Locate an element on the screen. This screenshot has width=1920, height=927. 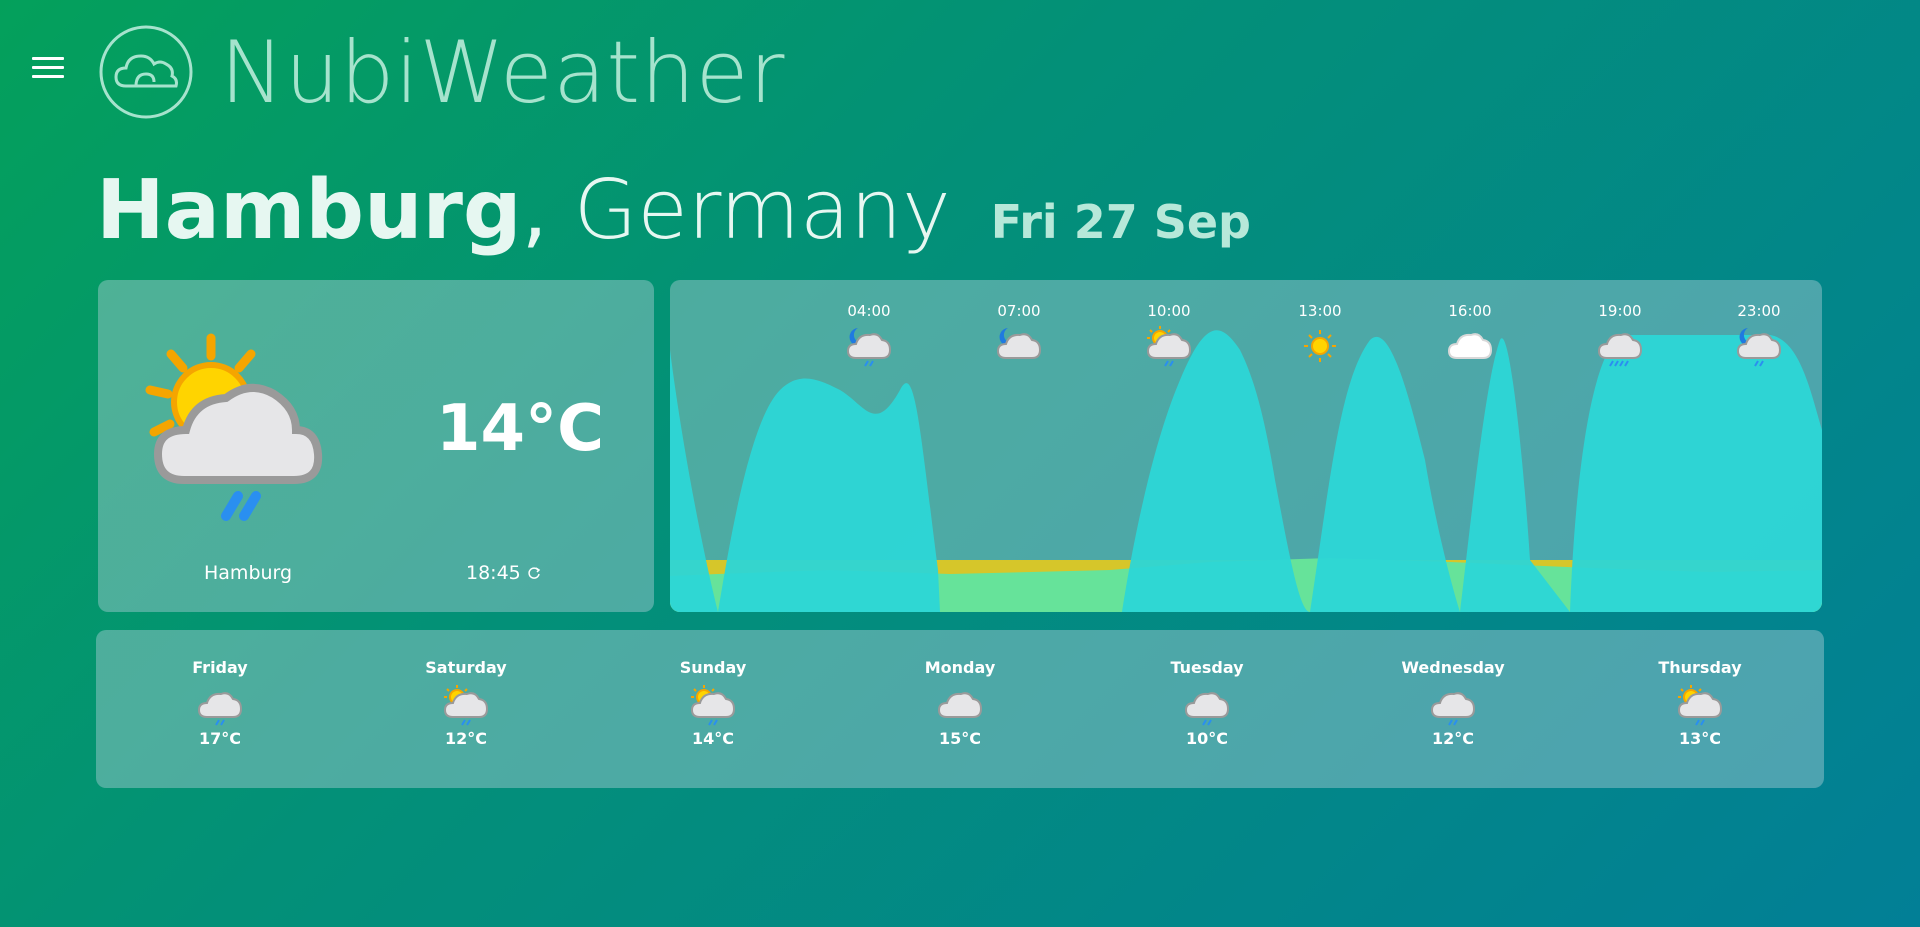
forecast-day-name: Friday is located at coordinates (220, 667).